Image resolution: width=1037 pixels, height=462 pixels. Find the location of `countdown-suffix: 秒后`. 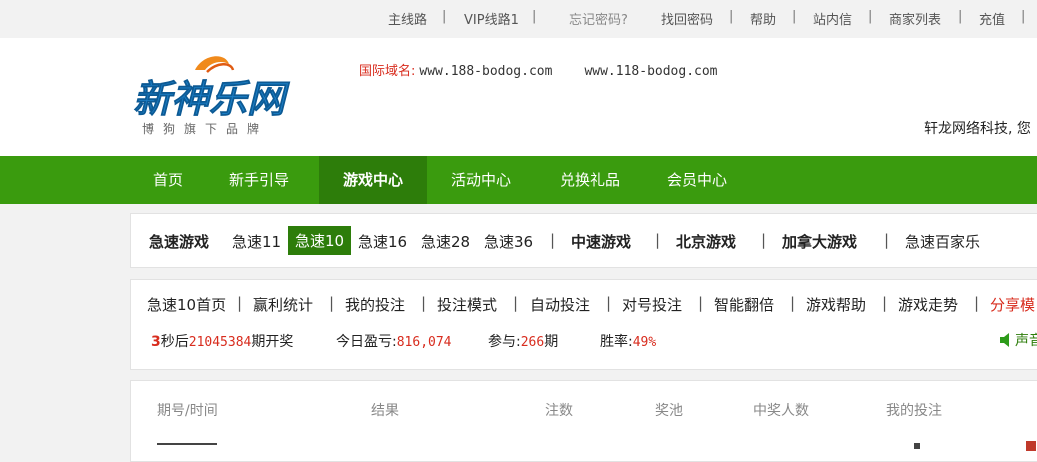

countdown-suffix: 秒后 is located at coordinates (174, 342).